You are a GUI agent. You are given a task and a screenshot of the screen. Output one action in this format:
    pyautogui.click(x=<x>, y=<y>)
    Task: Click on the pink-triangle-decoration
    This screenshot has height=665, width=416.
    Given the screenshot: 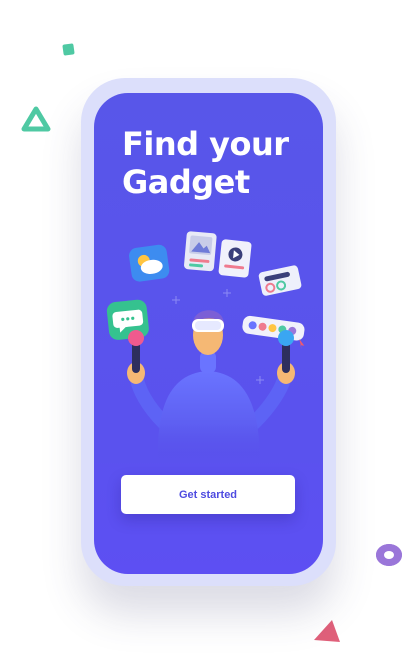 What is the action you would take?
    pyautogui.click(x=327, y=631)
    